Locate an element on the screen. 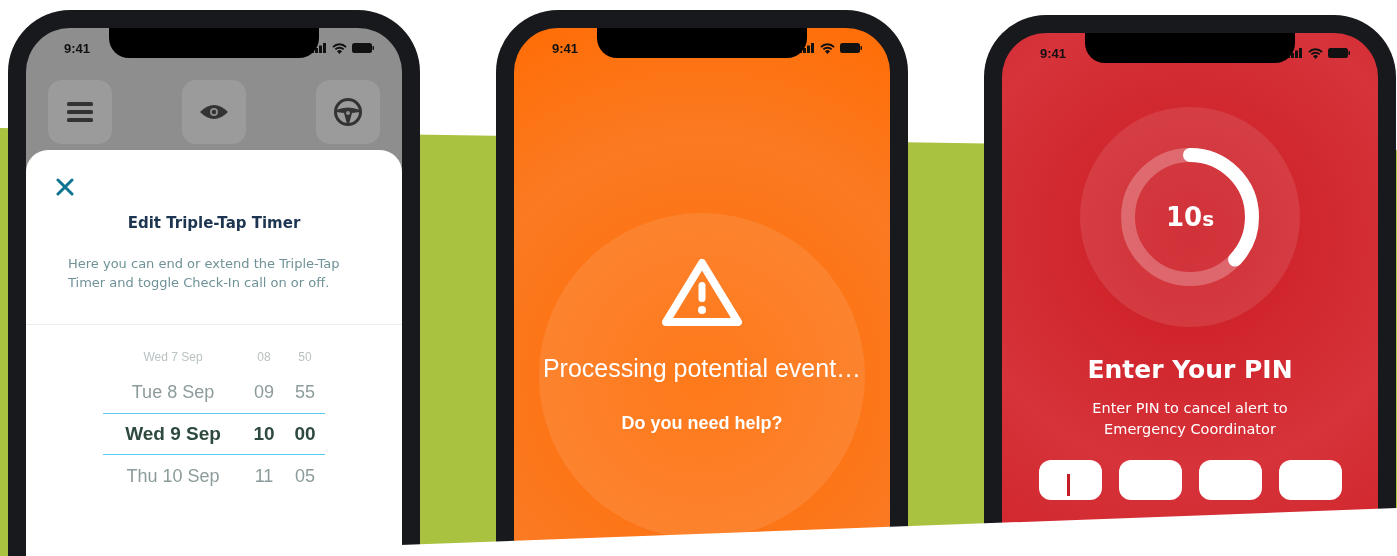 The height and width of the screenshot is (556, 1397). countdown-label: 10s is located at coordinates (1190, 217).